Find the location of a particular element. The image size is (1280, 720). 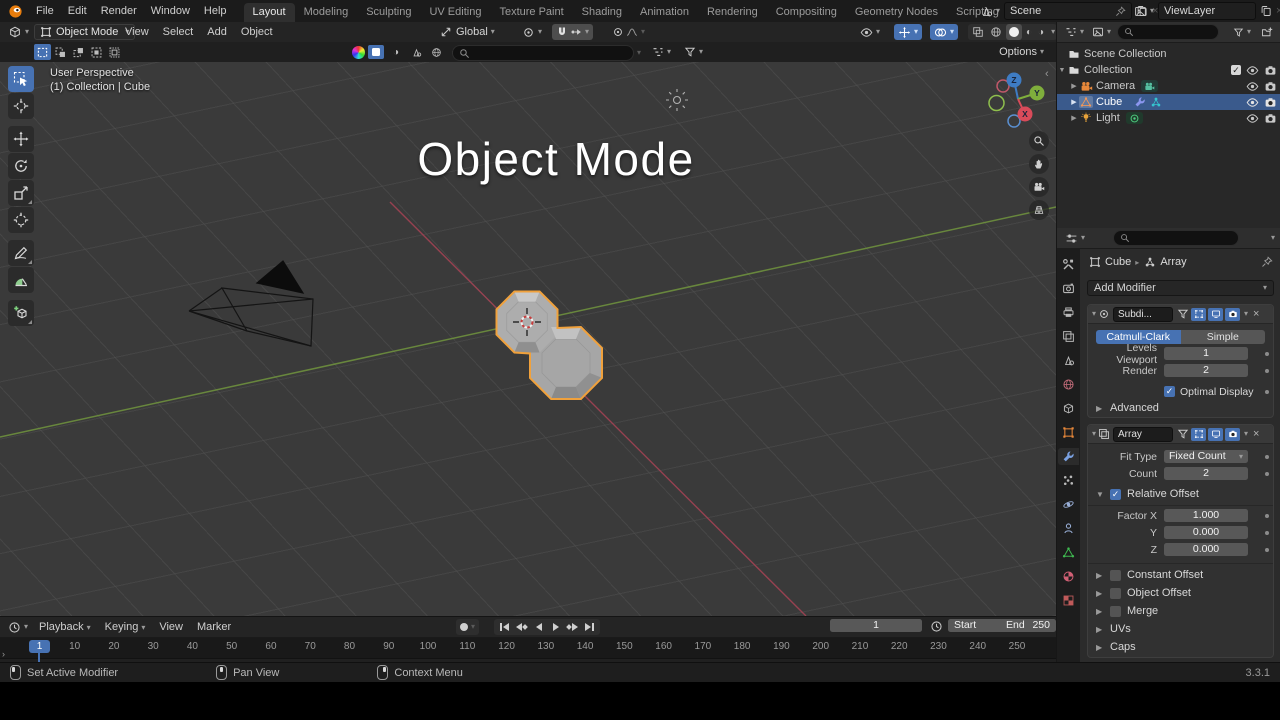

marker-menu: Marker is located at coordinates (214, 627).